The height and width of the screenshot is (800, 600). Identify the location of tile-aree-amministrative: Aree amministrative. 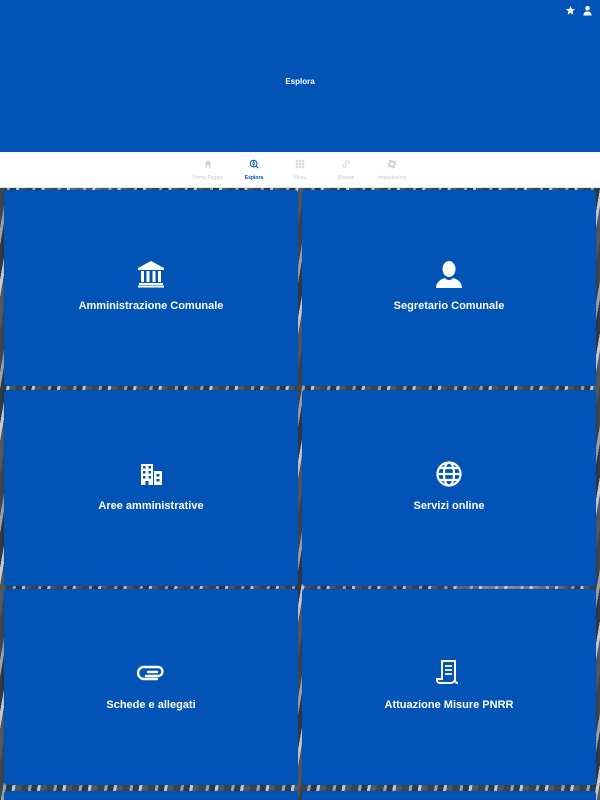
(151, 488).